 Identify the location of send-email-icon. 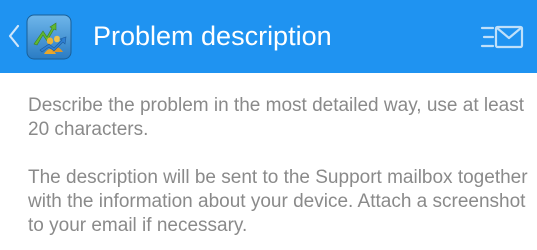
(502, 37).